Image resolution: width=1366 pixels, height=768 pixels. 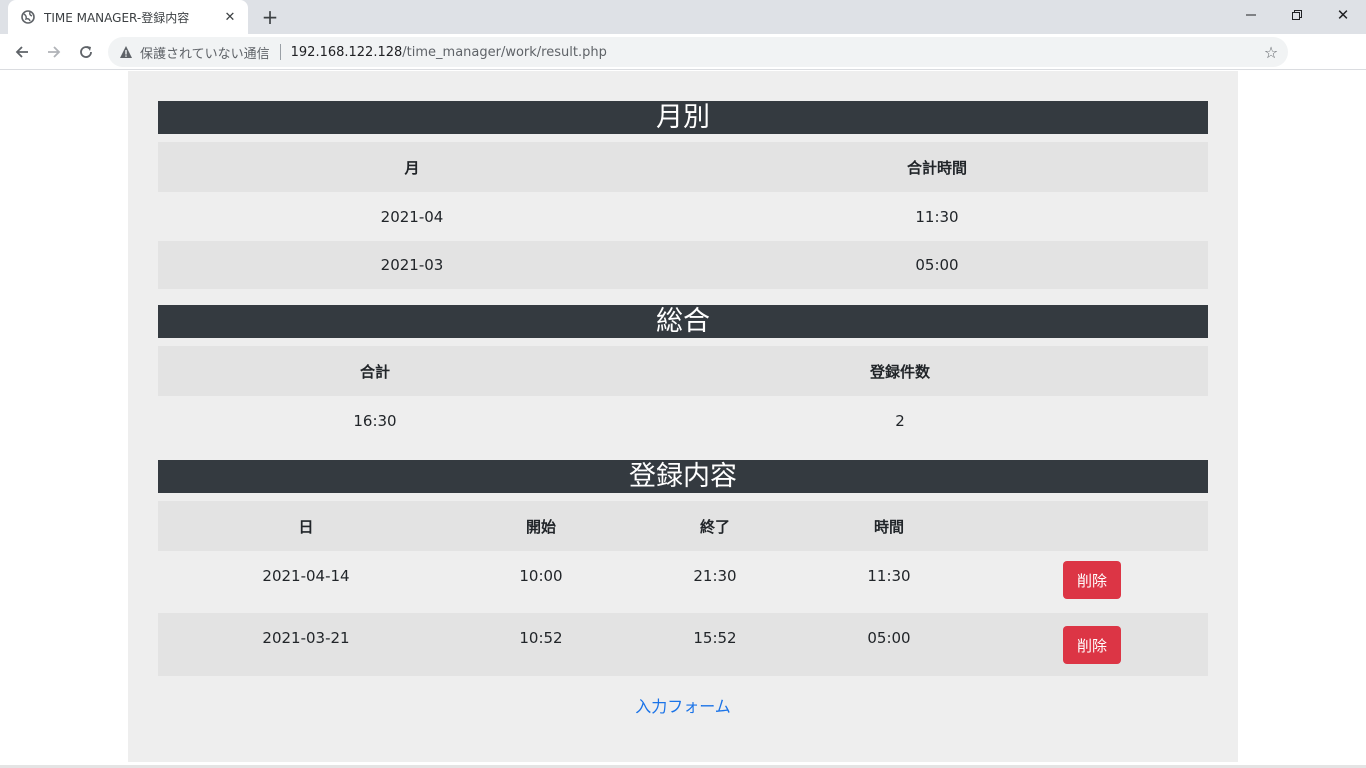 I want to click on col-entry-count: 登録件数, so click(x=899, y=371).